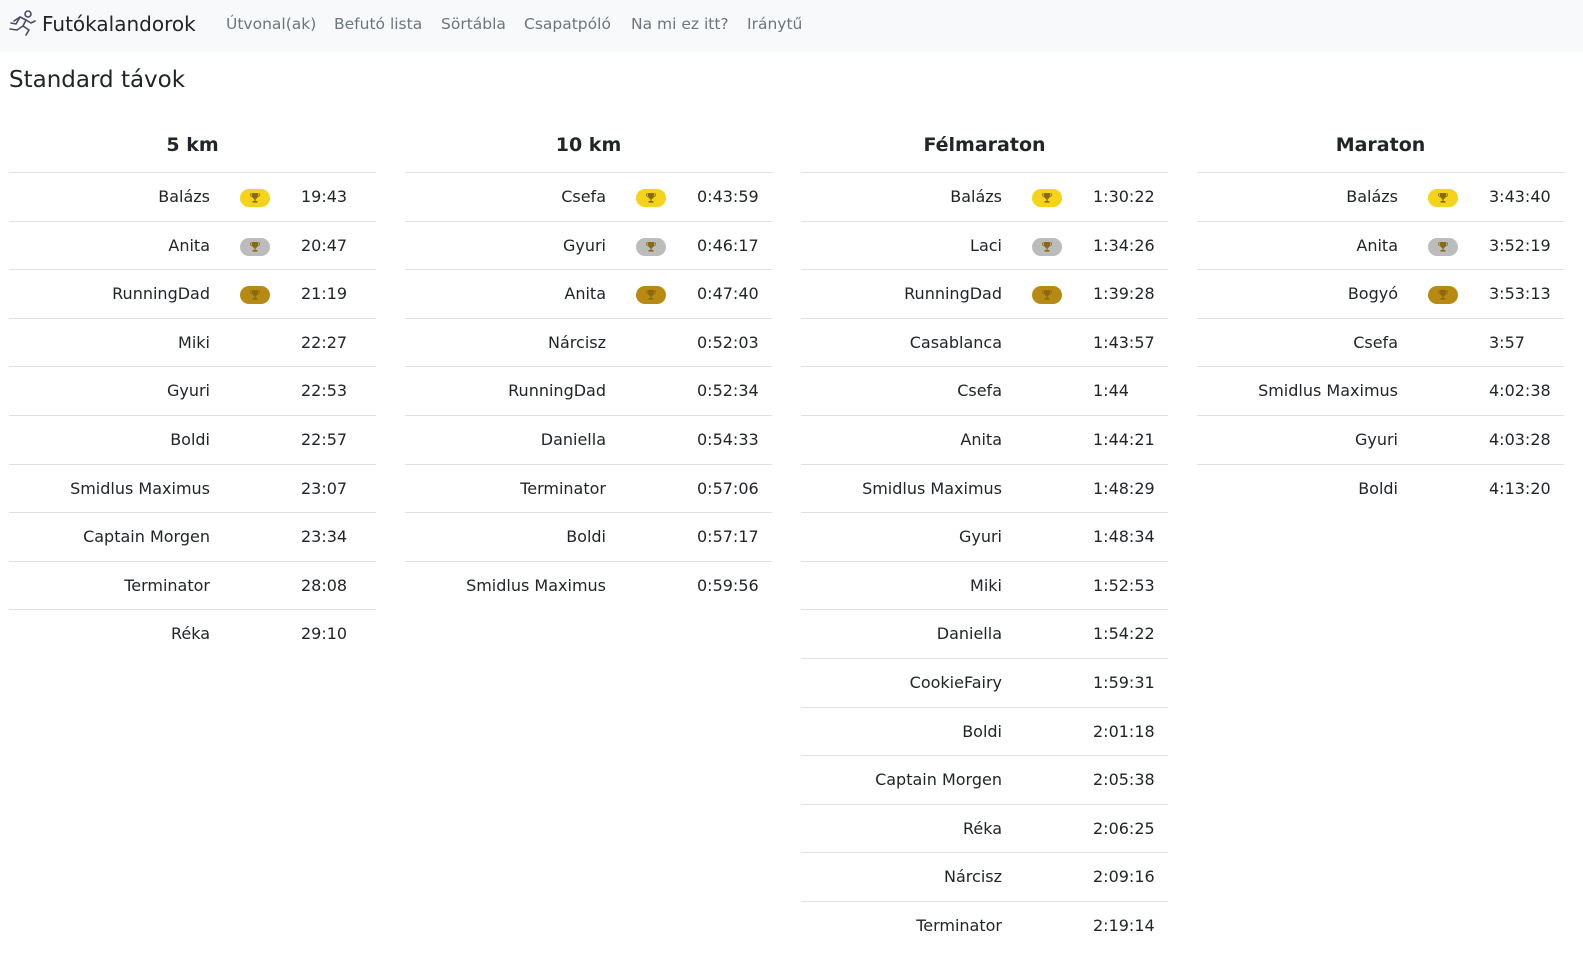 This screenshot has height=969, width=1583. What do you see at coordinates (192, 634) in the screenshot?
I see `result-row: Réka 29:10` at bounding box center [192, 634].